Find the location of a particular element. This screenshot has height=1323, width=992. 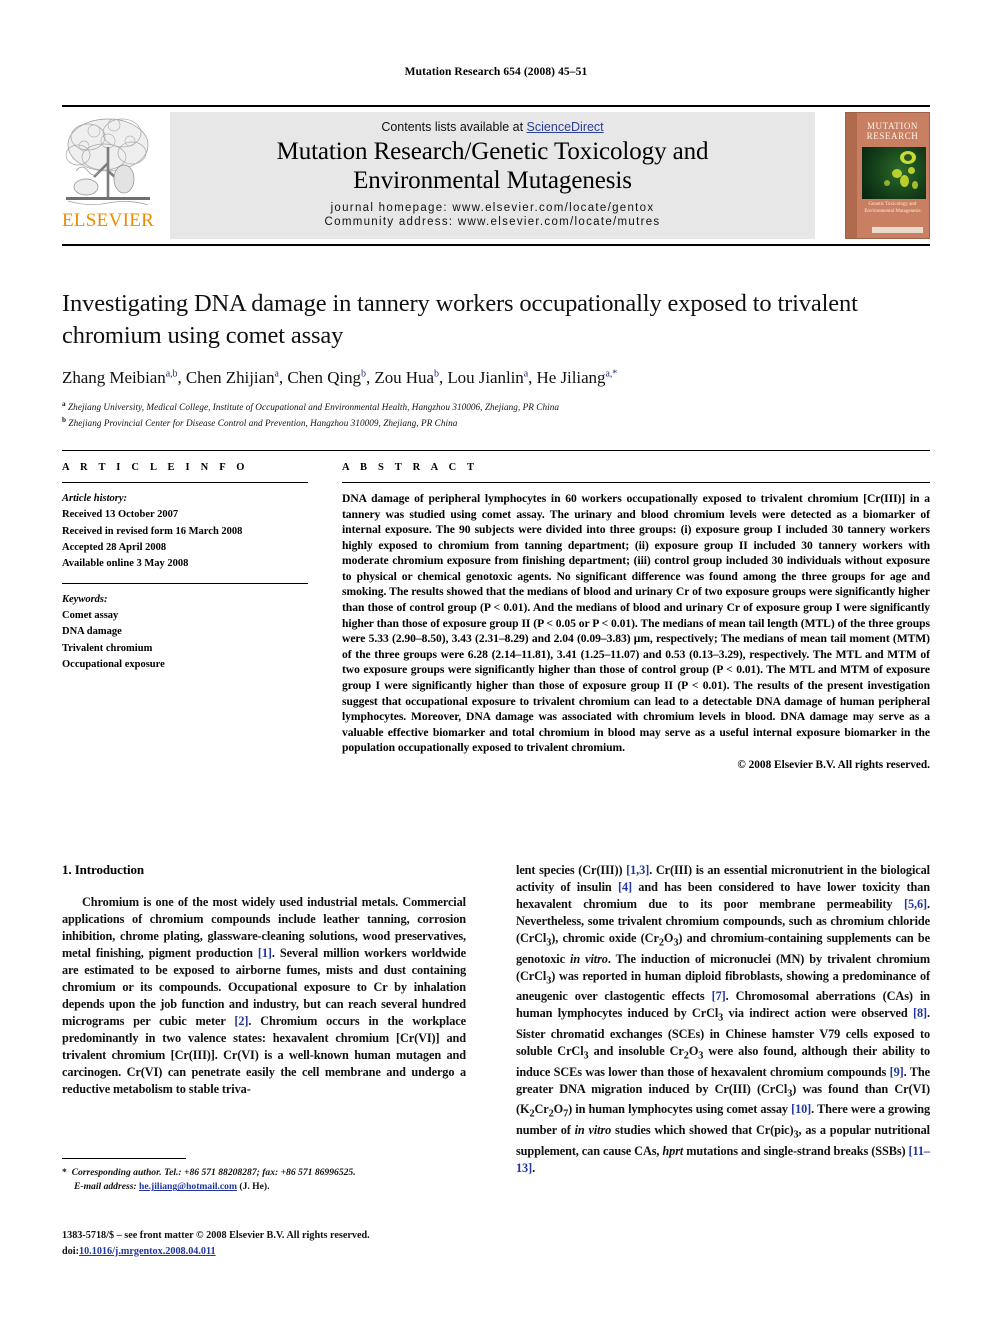

keyword-item: Trivalent chromium is located at coordinates (107, 648).